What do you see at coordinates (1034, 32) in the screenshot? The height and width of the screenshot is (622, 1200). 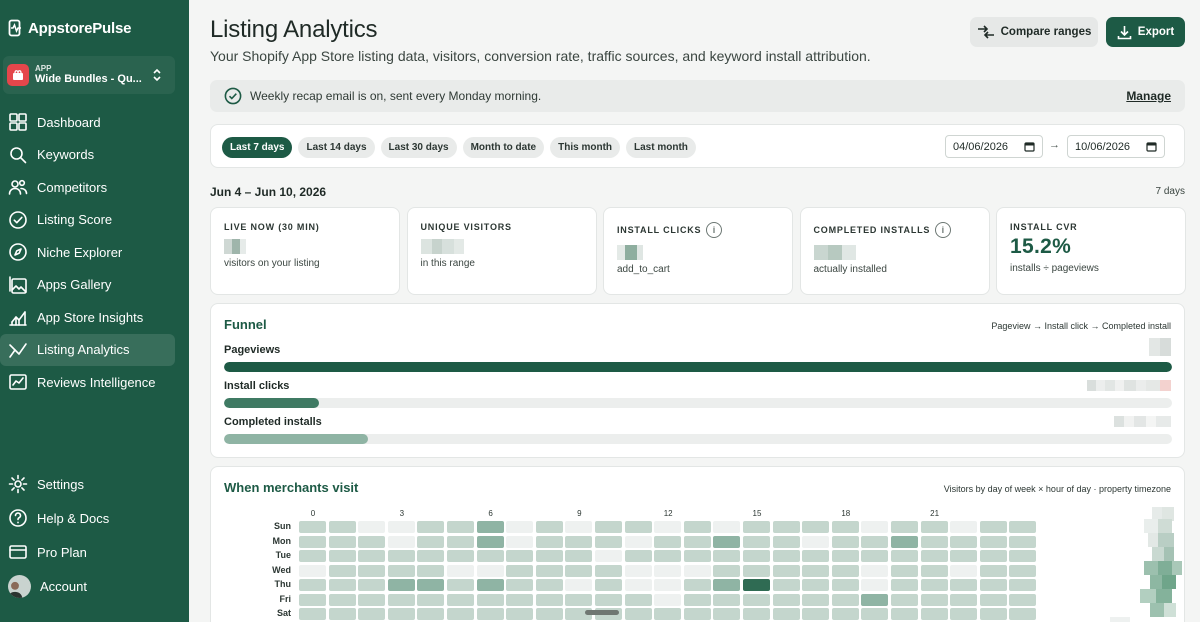 I see `compare-ranges-button: Compare ranges` at bounding box center [1034, 32].